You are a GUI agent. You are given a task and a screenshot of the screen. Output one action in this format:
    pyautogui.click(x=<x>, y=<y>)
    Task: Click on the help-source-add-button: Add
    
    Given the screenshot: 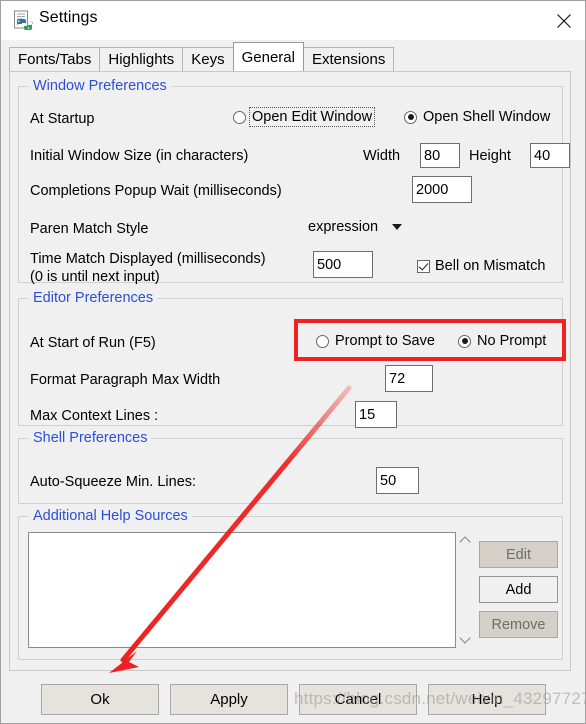 What is the action you would take?
    pyautogui.click(x=518, y=589)
    